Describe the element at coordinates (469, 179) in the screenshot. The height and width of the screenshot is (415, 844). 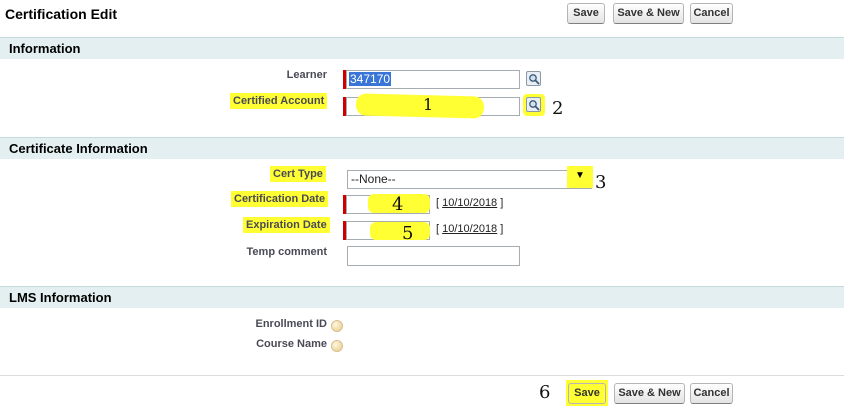
I see `cert-type-select: --None--` at that location.